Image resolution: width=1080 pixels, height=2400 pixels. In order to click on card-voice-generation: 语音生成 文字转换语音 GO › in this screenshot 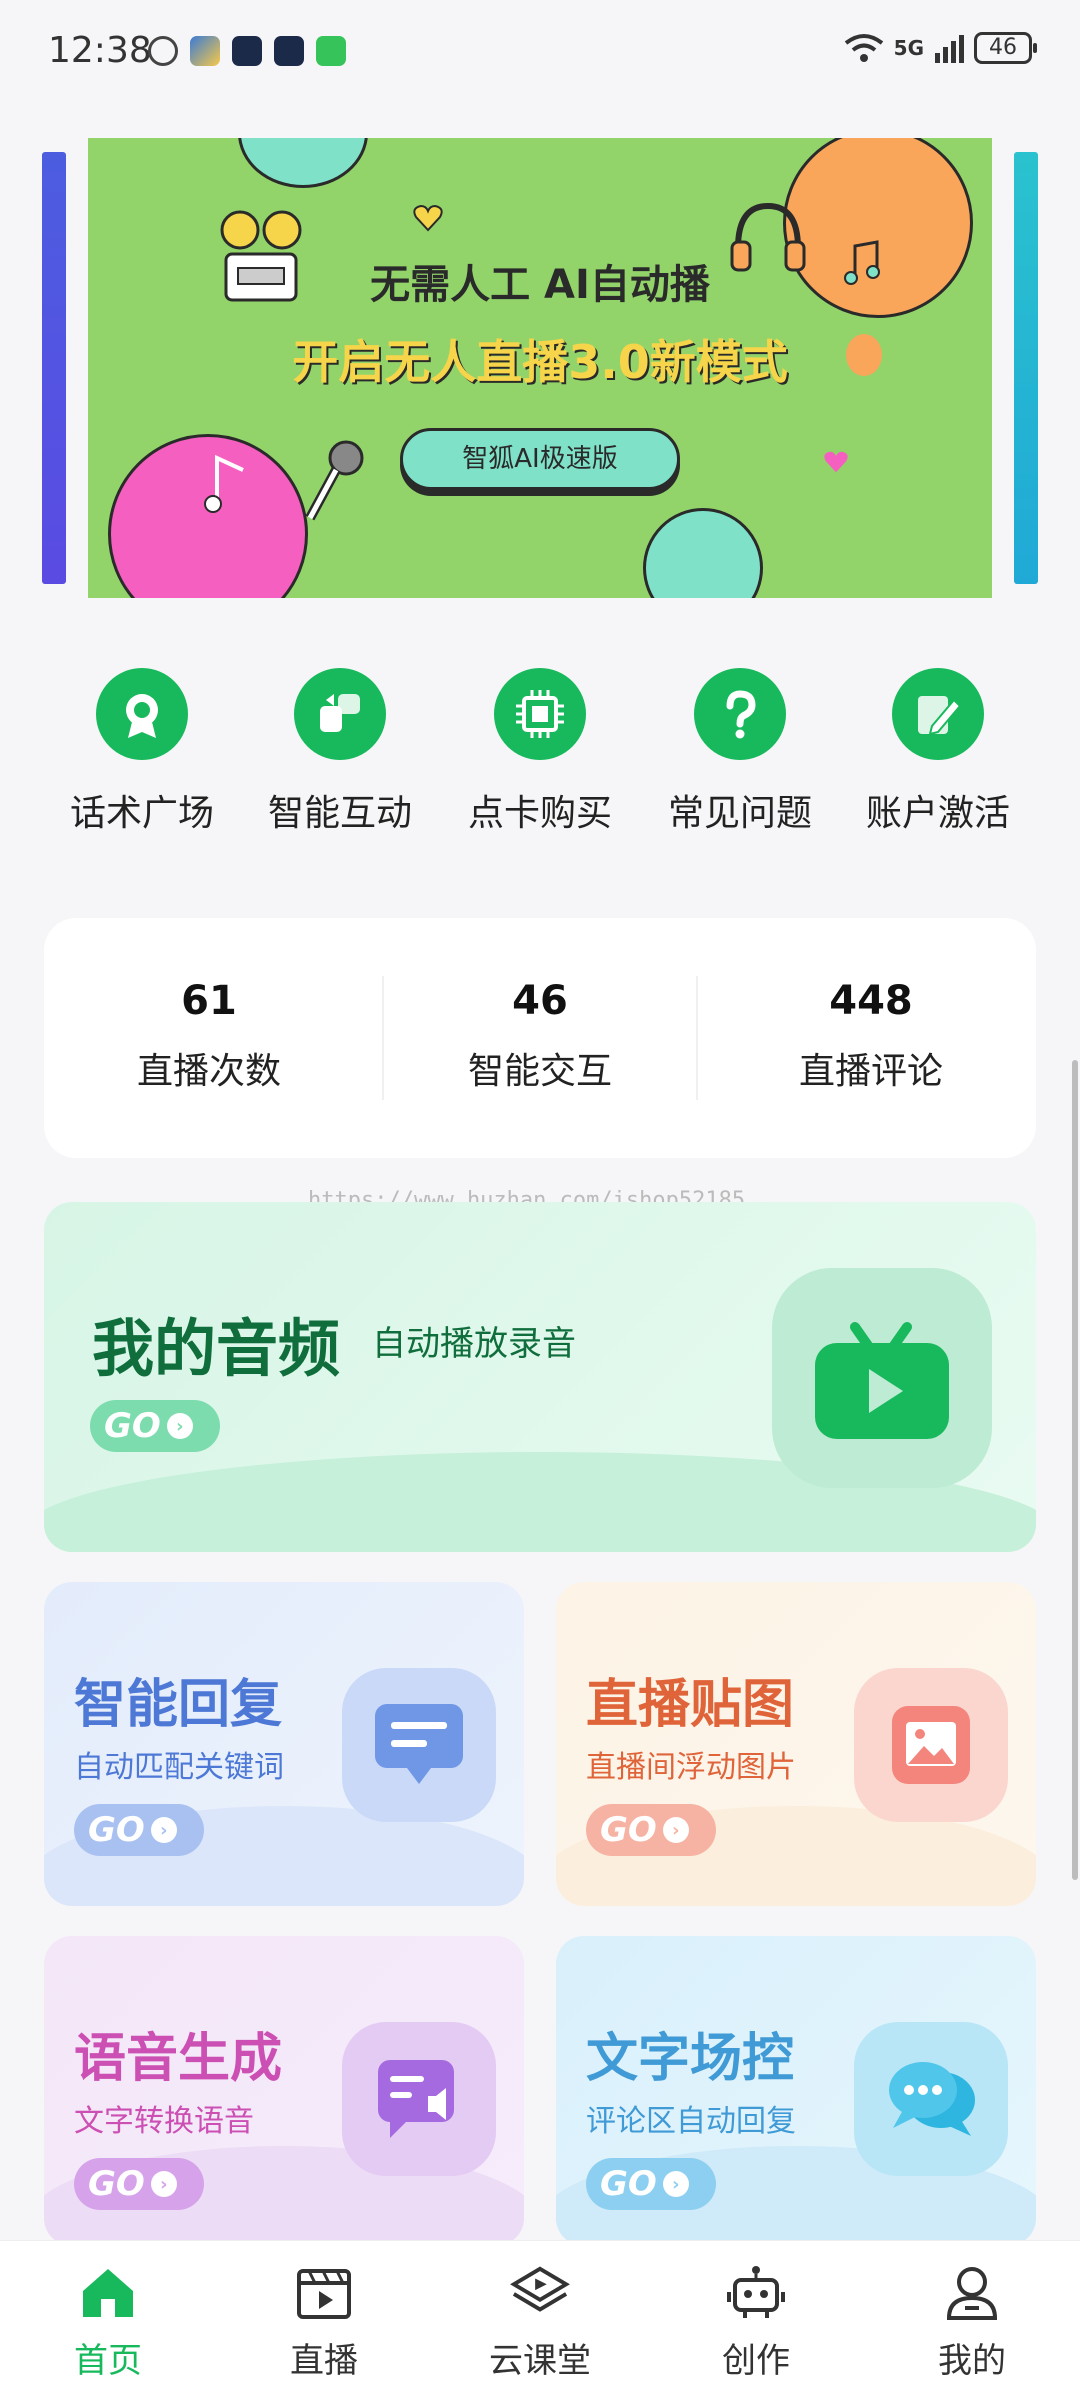, I will do `click(284, 2091)`.